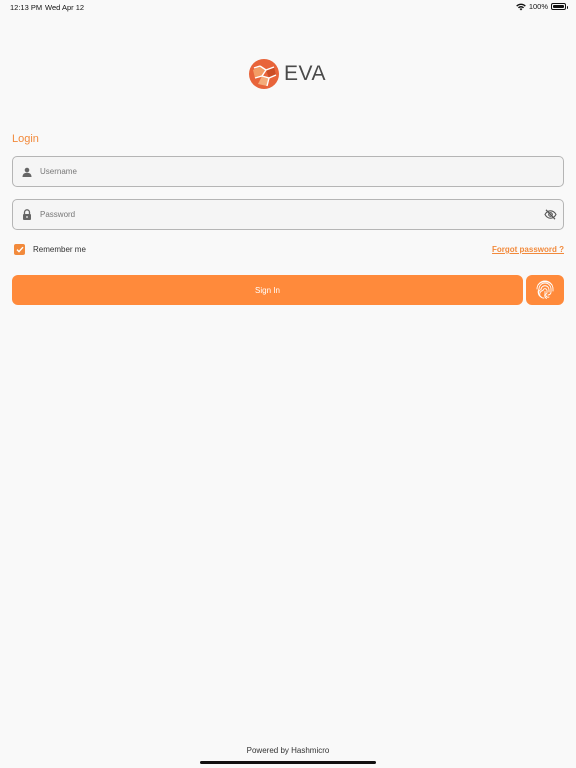 The image size is (576, 768). I want to click on battery-icon, so click(559, 6).